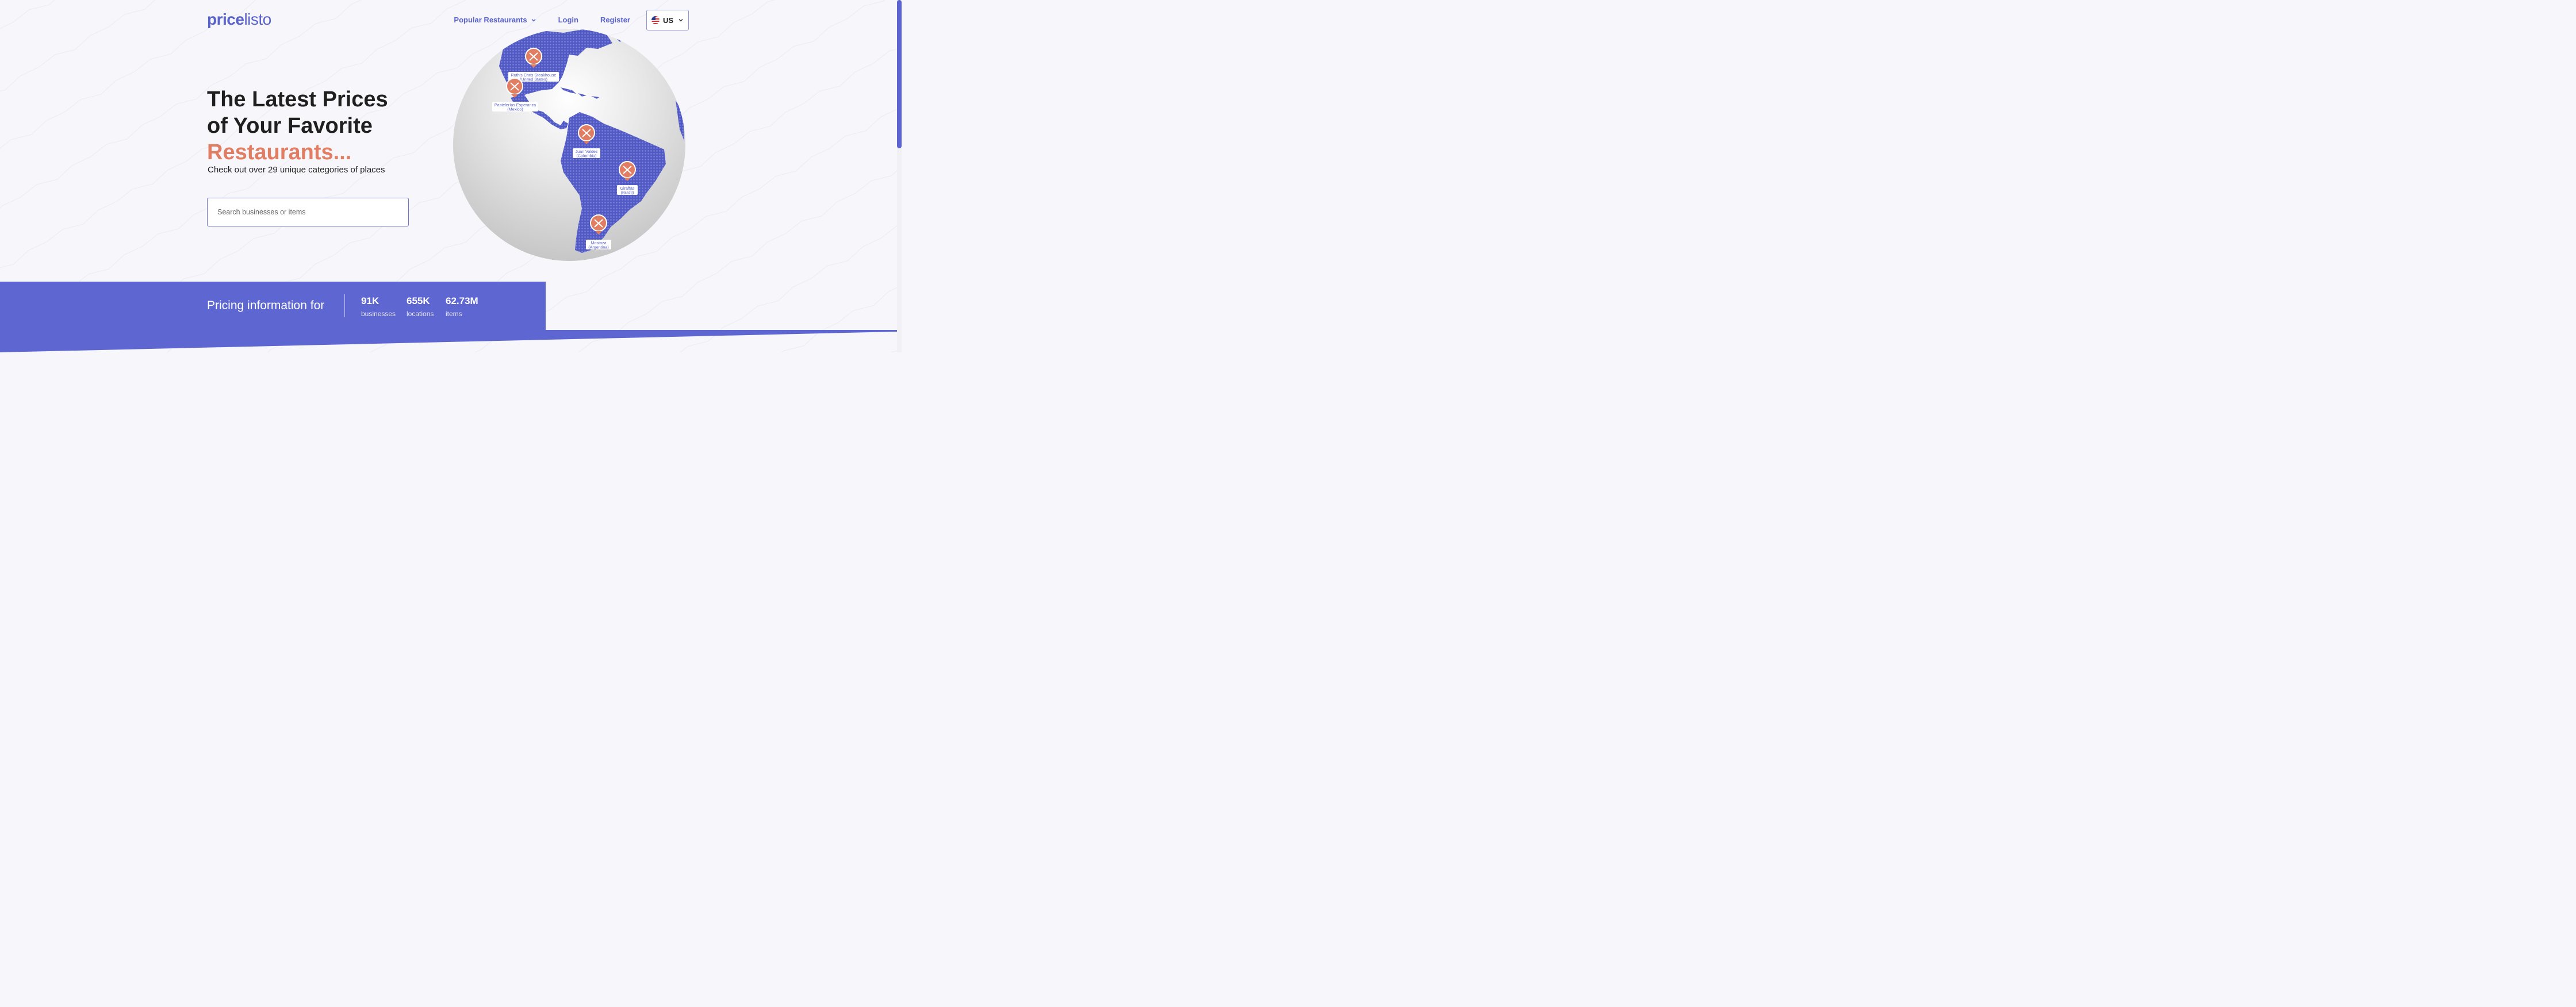 The height and width of the screenshot is (1007, 2576). I want to click on stats-divider, so click(344, 305).